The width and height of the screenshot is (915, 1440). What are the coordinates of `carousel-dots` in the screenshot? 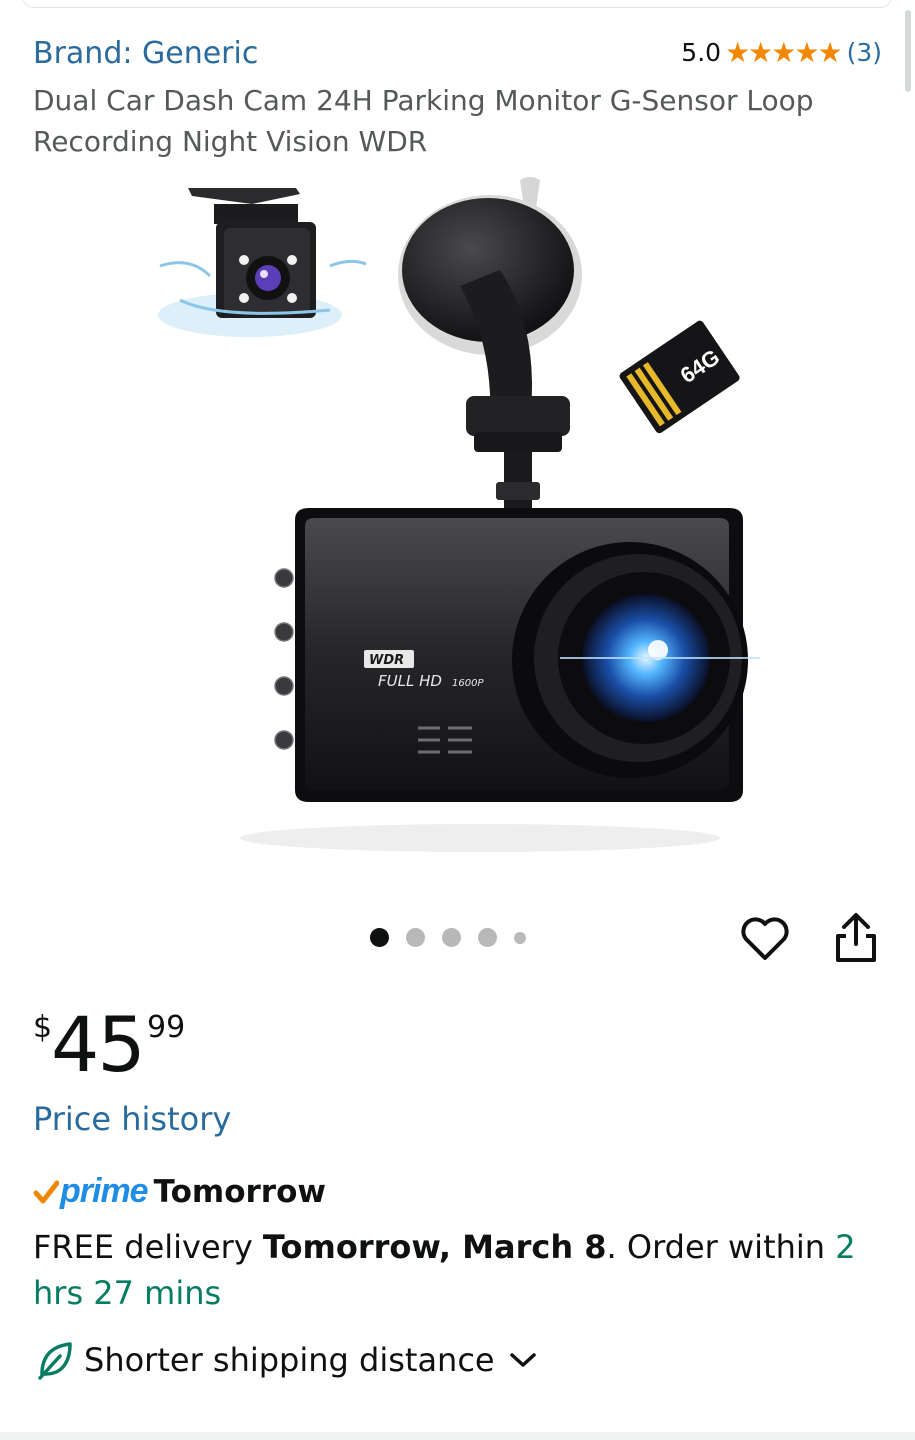 It's located at (448, 937).